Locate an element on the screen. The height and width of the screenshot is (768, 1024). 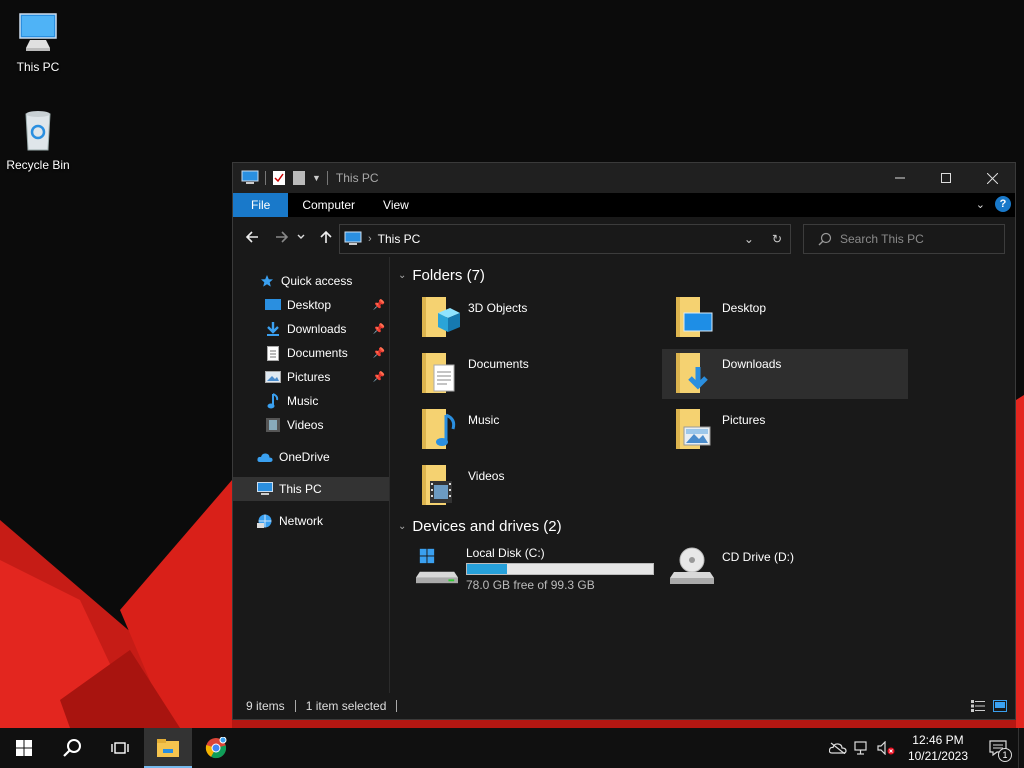
taskbar-clock: 12:46 PM 10/21/2023 is located at coordinates (938, 748).